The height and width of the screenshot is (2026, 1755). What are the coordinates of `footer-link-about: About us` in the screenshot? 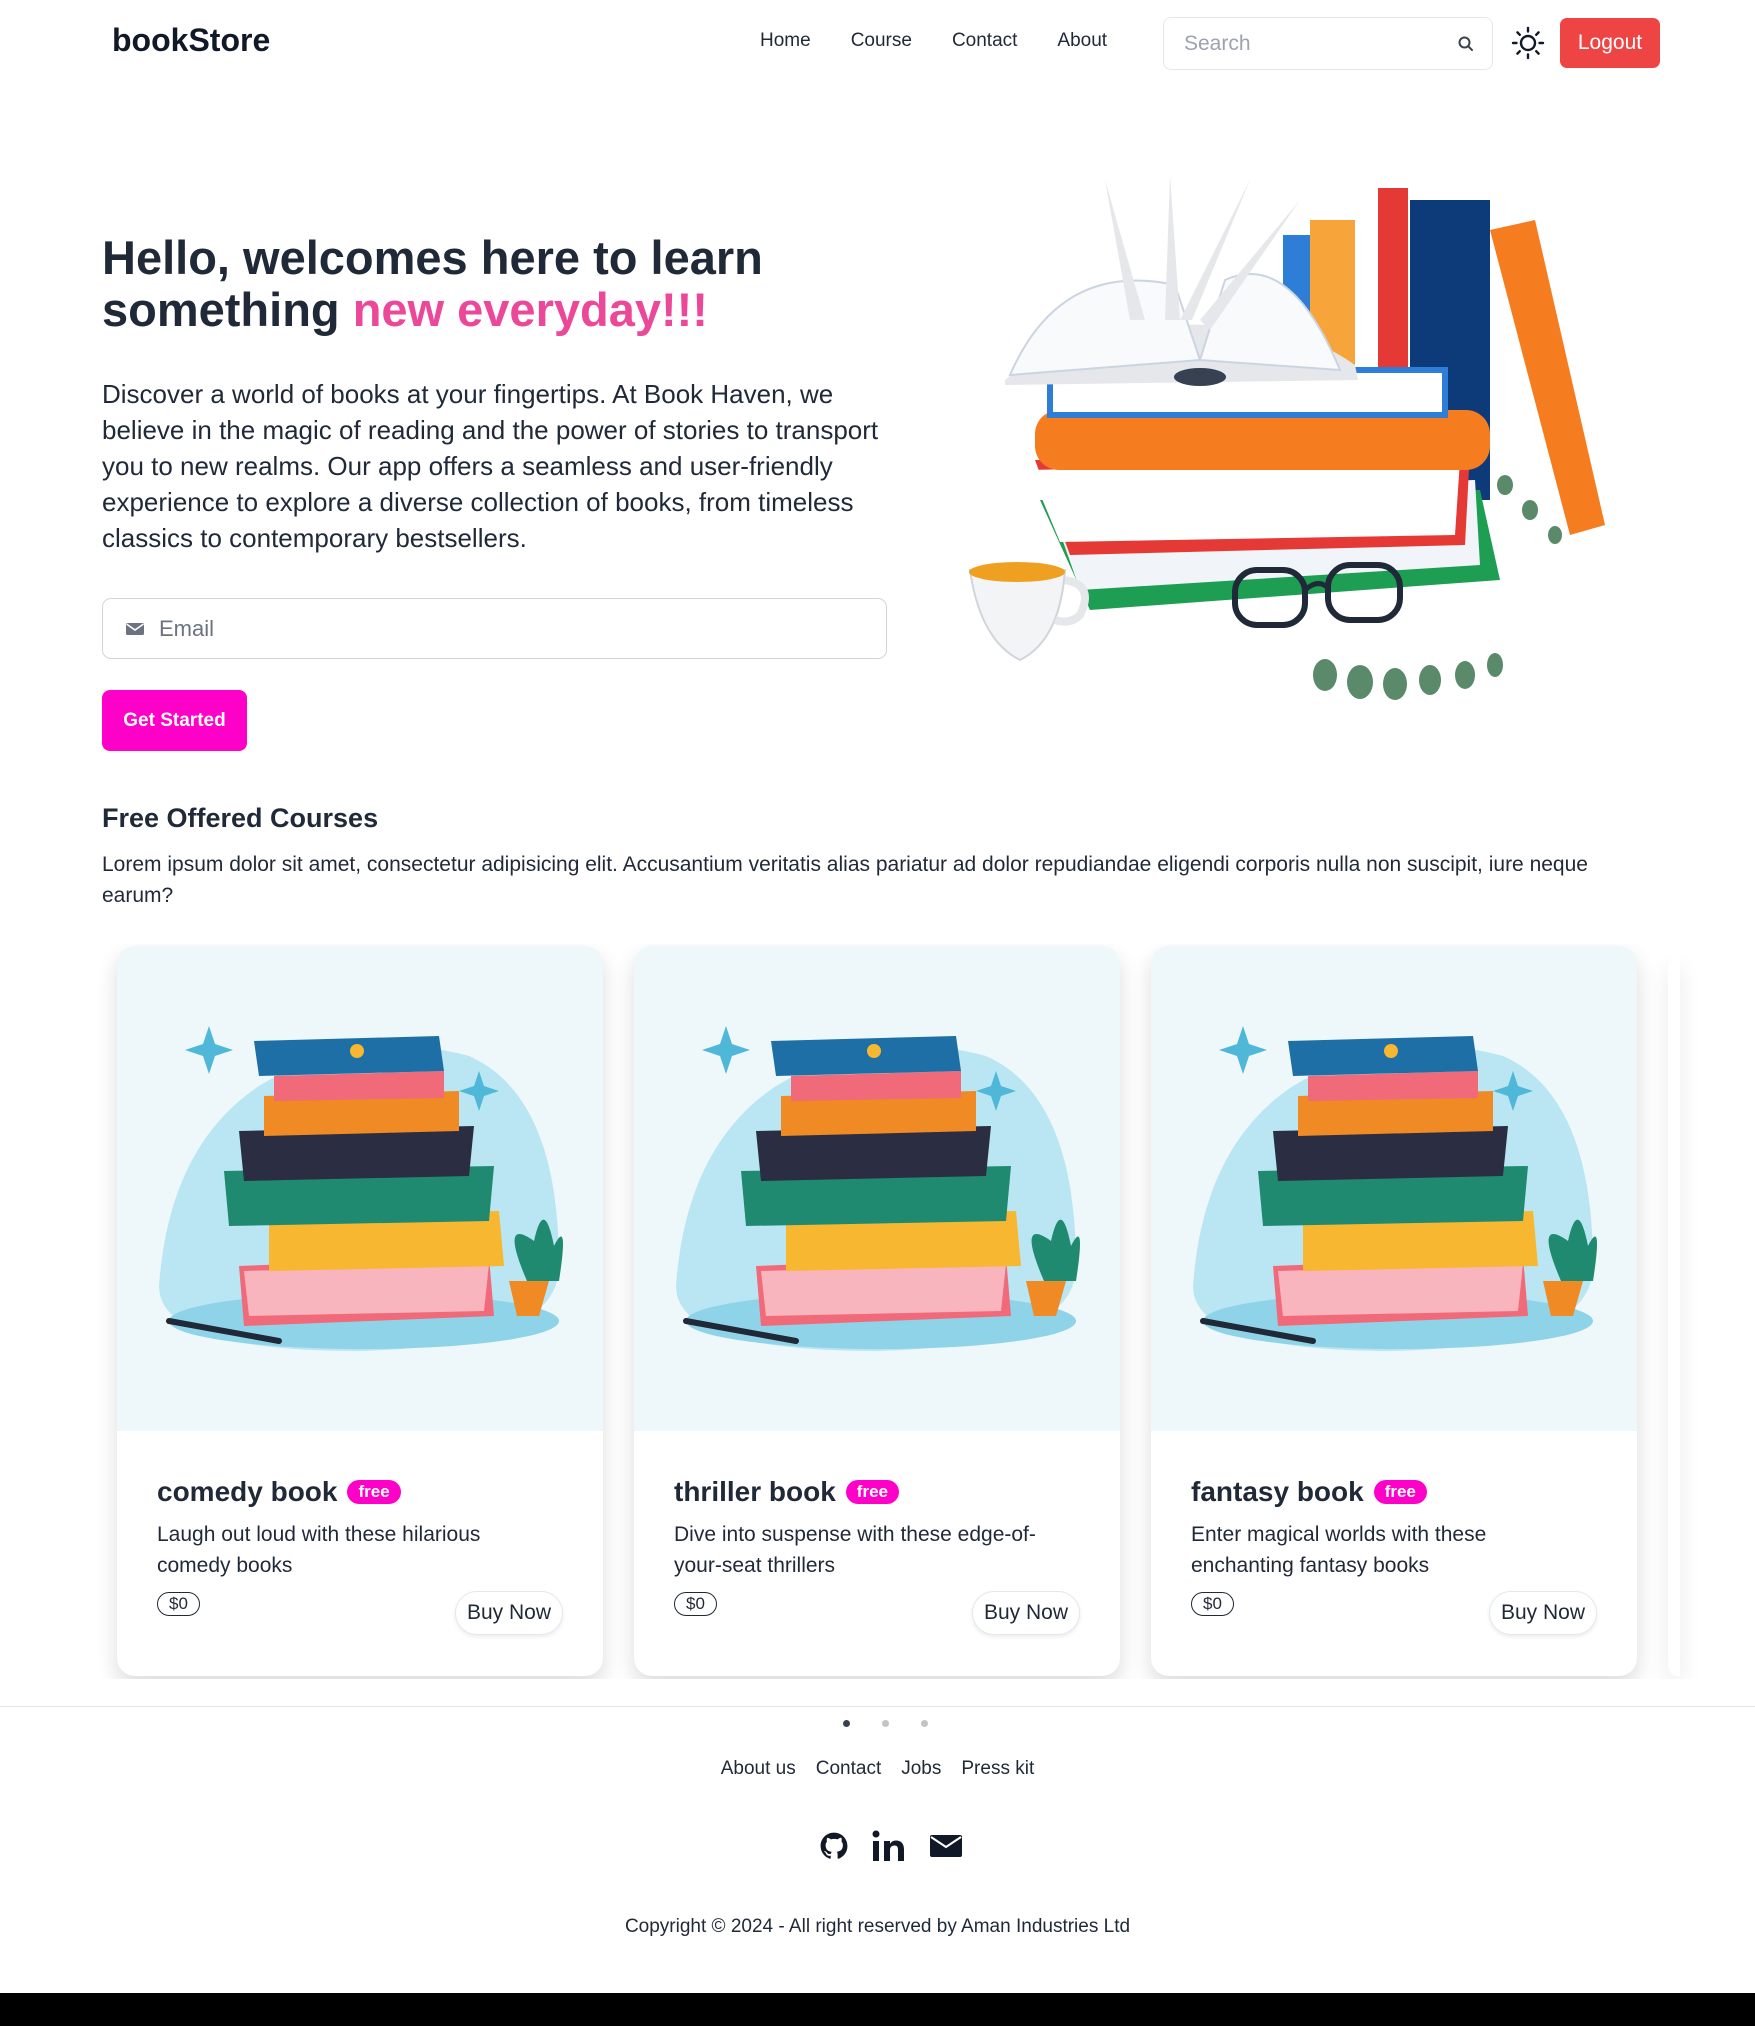 It's located at (758, 1769).